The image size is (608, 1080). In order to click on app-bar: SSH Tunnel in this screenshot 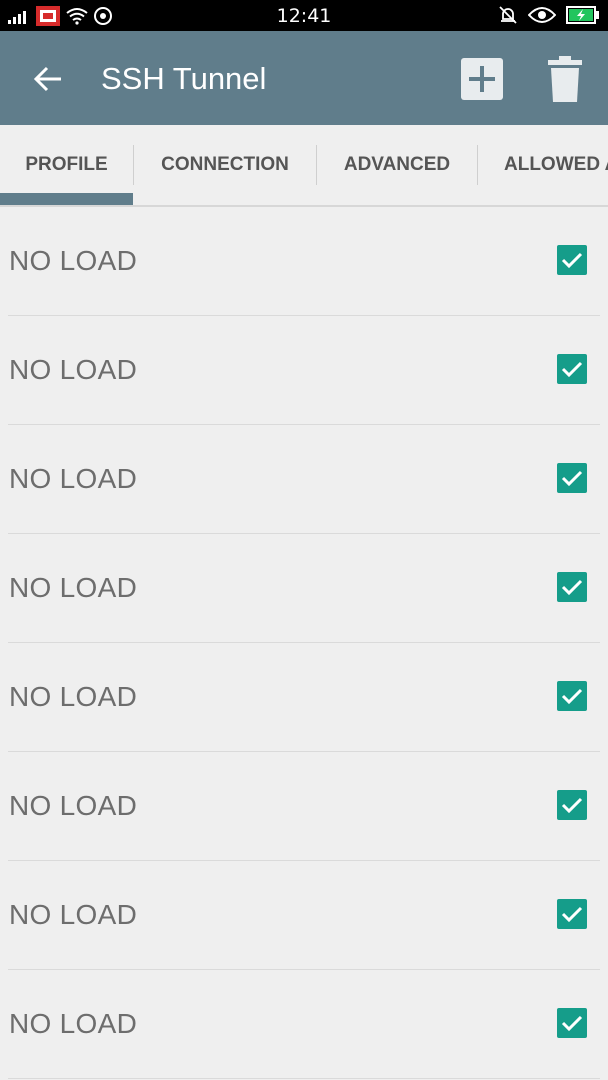, I will do `click(304, 78)`.